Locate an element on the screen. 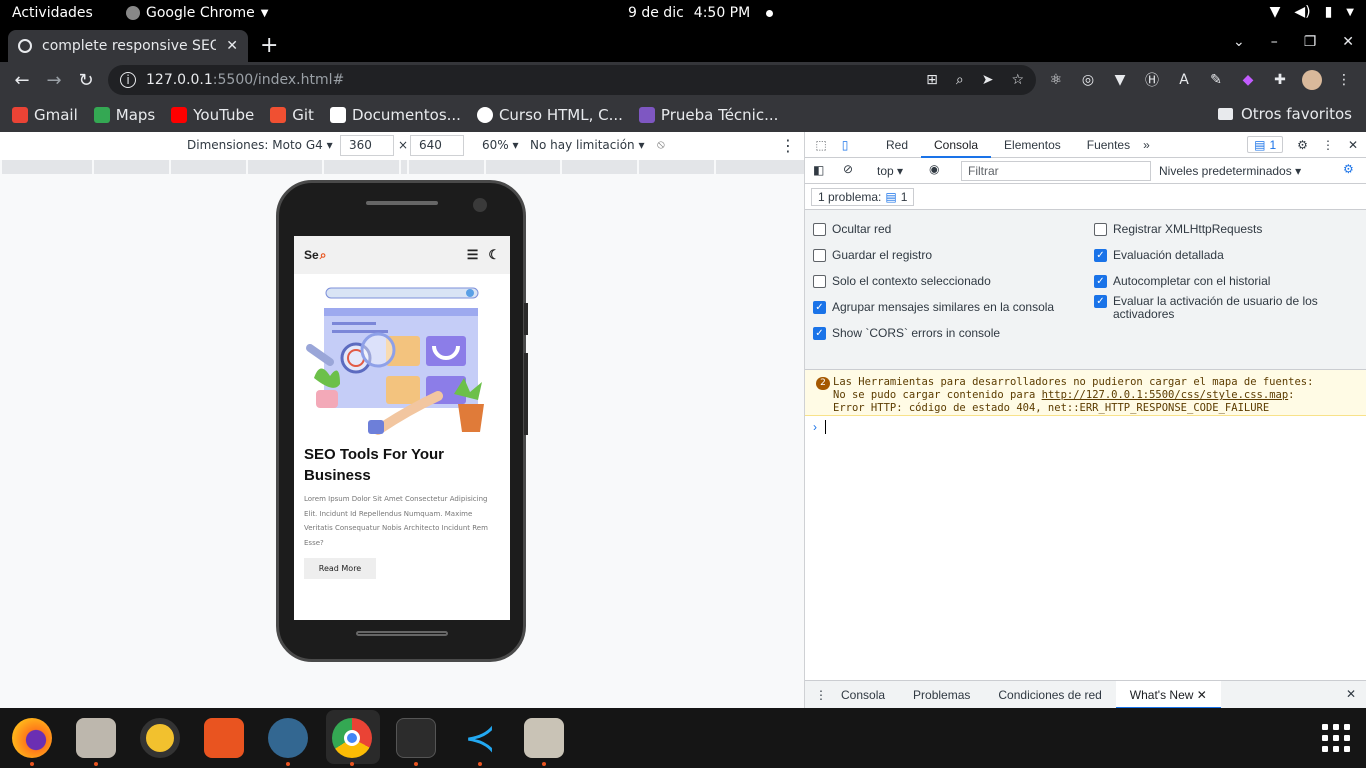 The height and width of the screenshot is (768, 1366). bookmark-maps: Maps is located at coordinates (124, 115).